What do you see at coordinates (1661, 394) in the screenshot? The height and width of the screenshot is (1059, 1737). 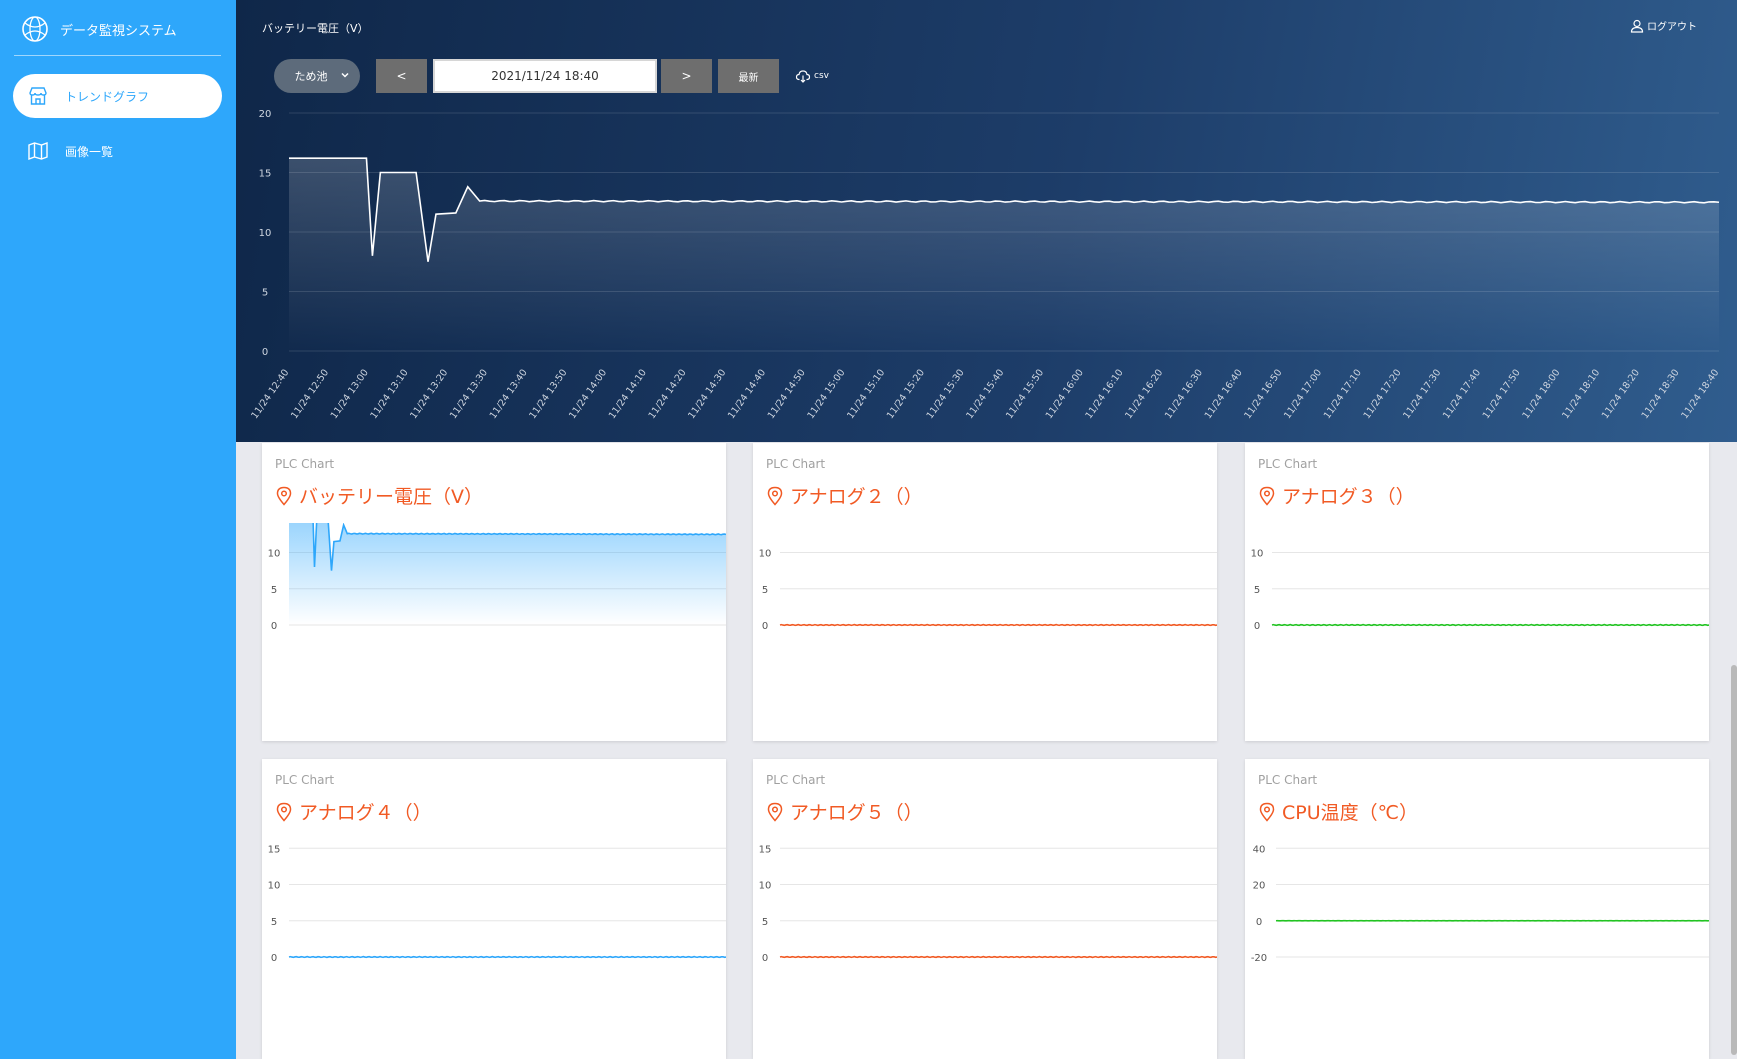 I see `x-tick-label: 11/24 18:30` at bounding box center [1661, 394].